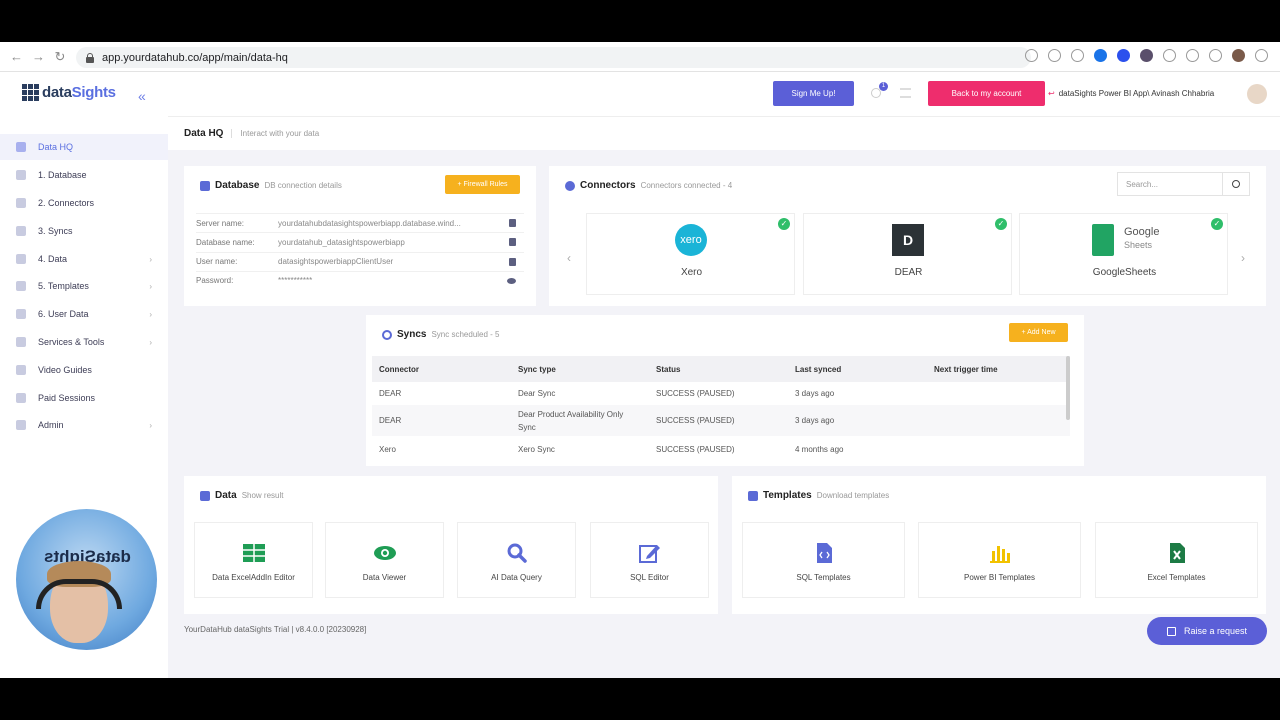 This screenshot has width=1280, height=720. What do you see at coordinates (60, 56) in the screenshot?
I see `reload-icon: ↻` at bounding box center [60, 56].